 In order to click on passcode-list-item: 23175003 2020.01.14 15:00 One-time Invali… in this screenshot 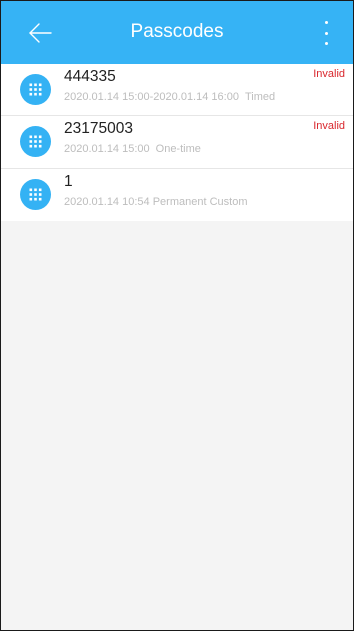, I will do `click(177, 142)`.